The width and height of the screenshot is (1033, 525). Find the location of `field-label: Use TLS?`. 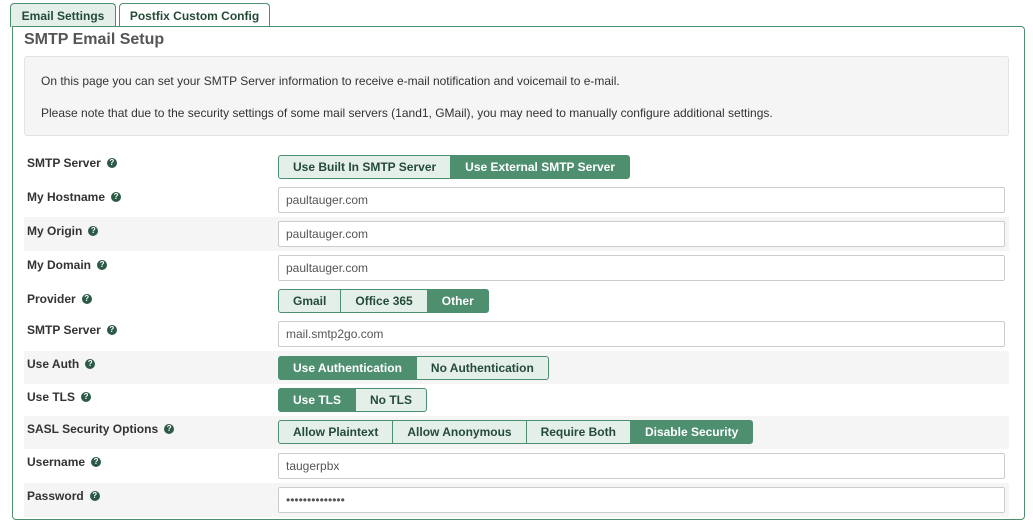

field-label: Use TLS? is located at coordinates (59, 397).